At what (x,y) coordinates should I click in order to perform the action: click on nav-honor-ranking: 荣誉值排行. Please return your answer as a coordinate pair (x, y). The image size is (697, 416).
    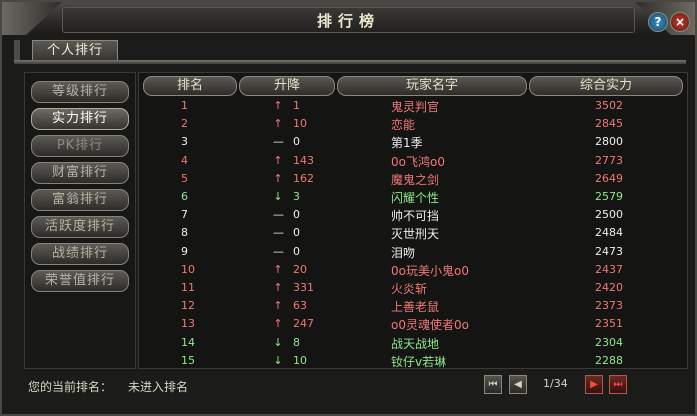
    Looking at the image, I should click on (80, 281).